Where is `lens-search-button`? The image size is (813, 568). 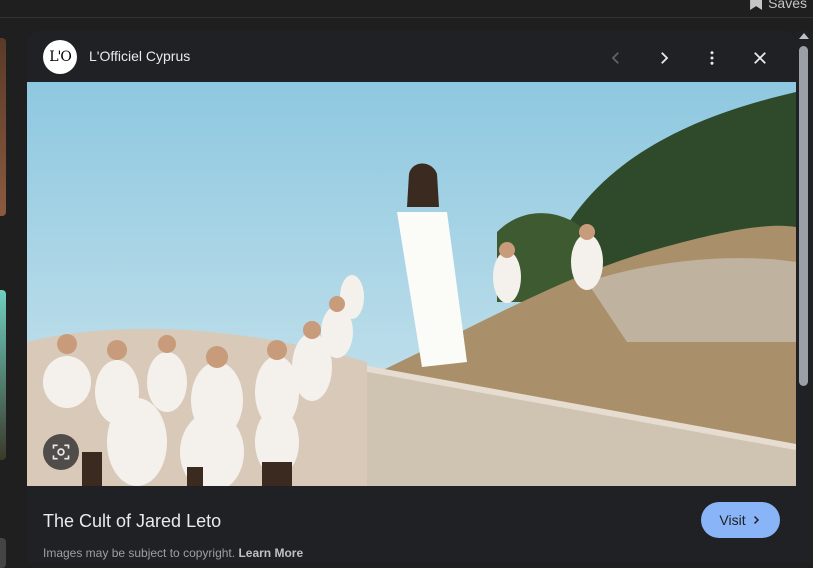
lens-search-button is located at coordinates (61, 452).